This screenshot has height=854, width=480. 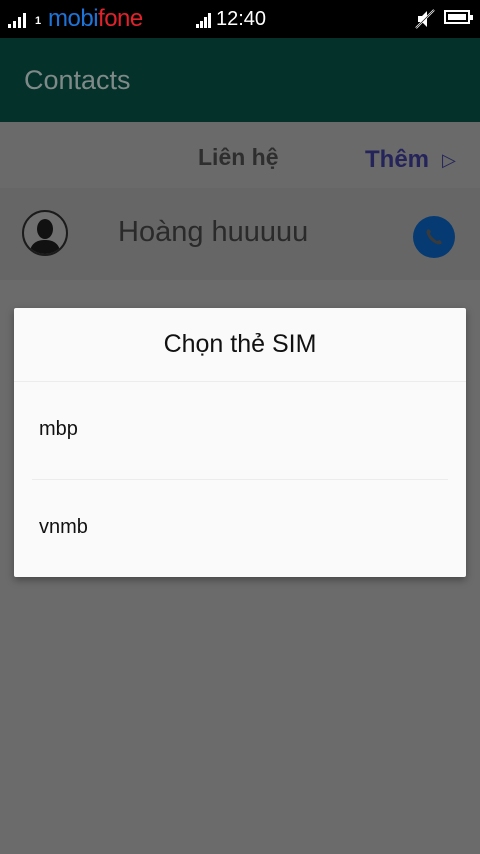 I want to click on phone-icon, so click(x=434, y=237).